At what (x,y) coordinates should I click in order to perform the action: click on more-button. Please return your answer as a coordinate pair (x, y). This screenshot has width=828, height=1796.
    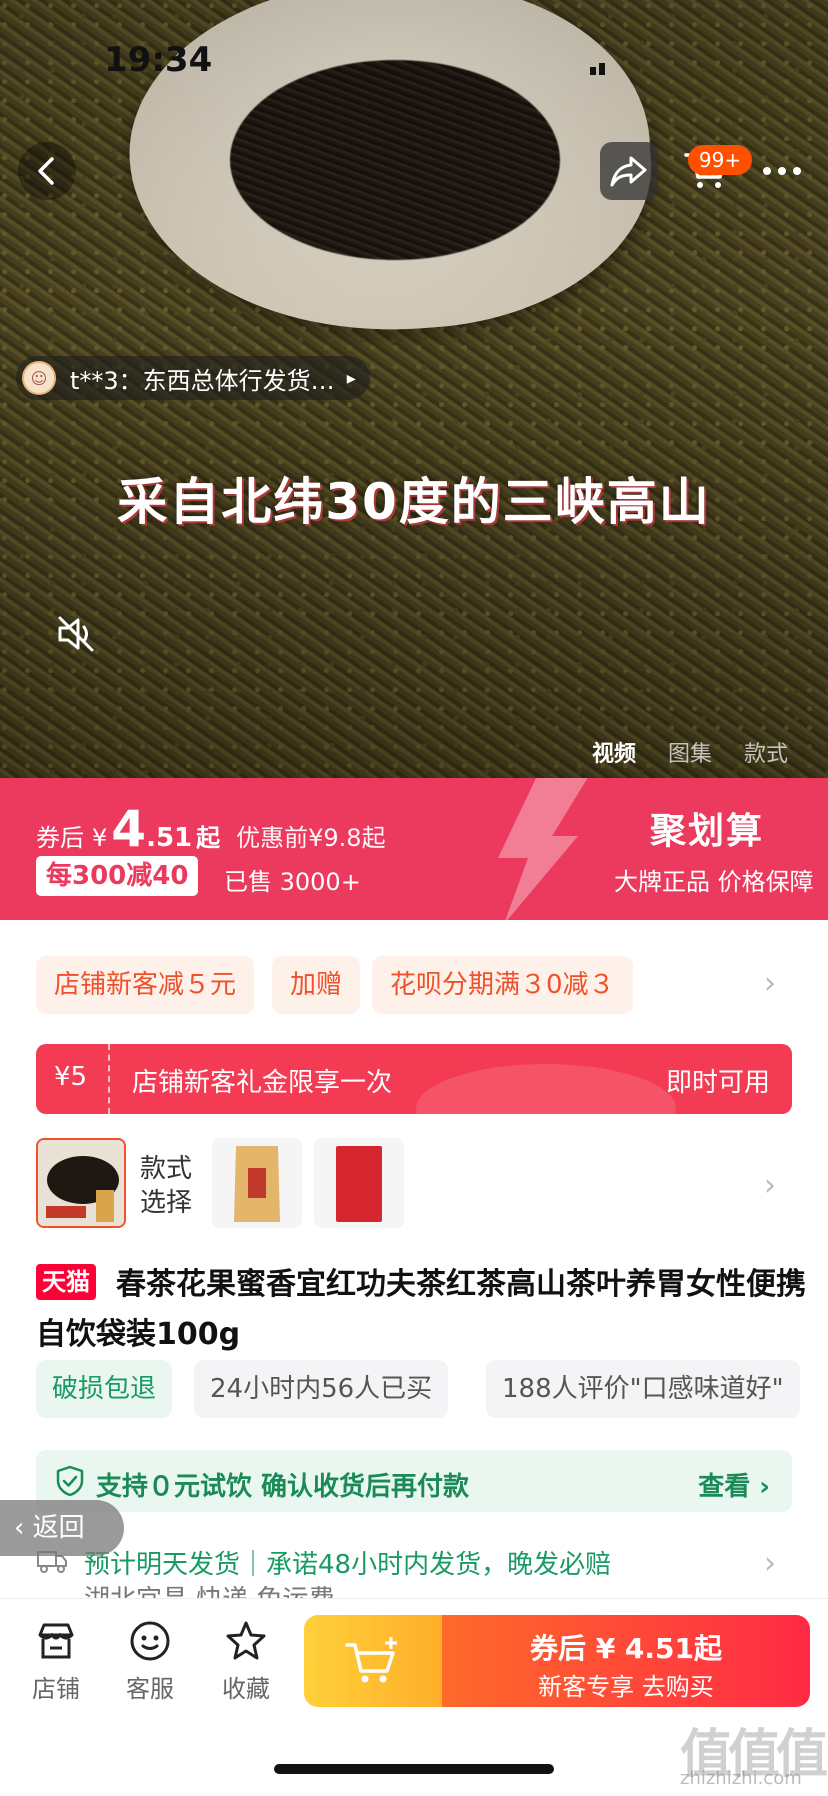
    Looking at the image, I should click on (782, 171).